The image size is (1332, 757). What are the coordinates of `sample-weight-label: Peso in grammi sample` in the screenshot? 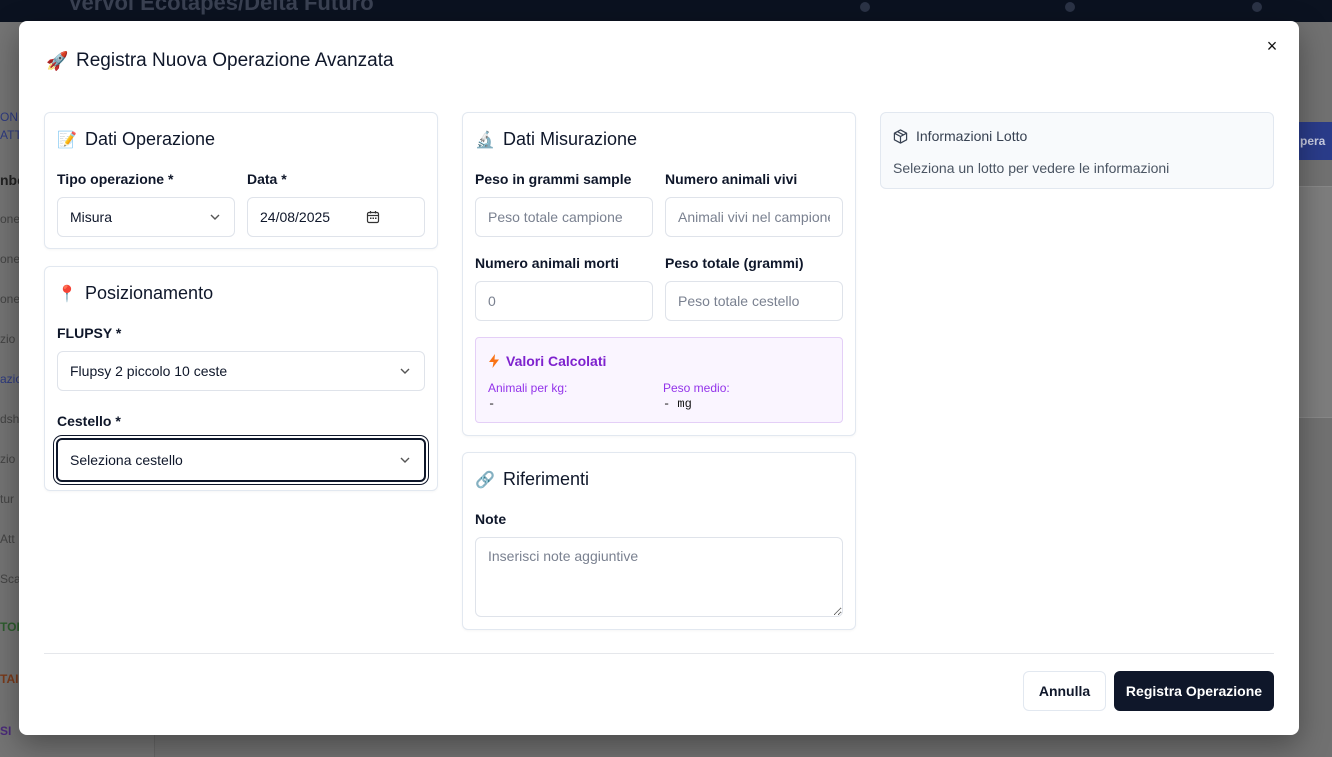 It's located at (553, 179).